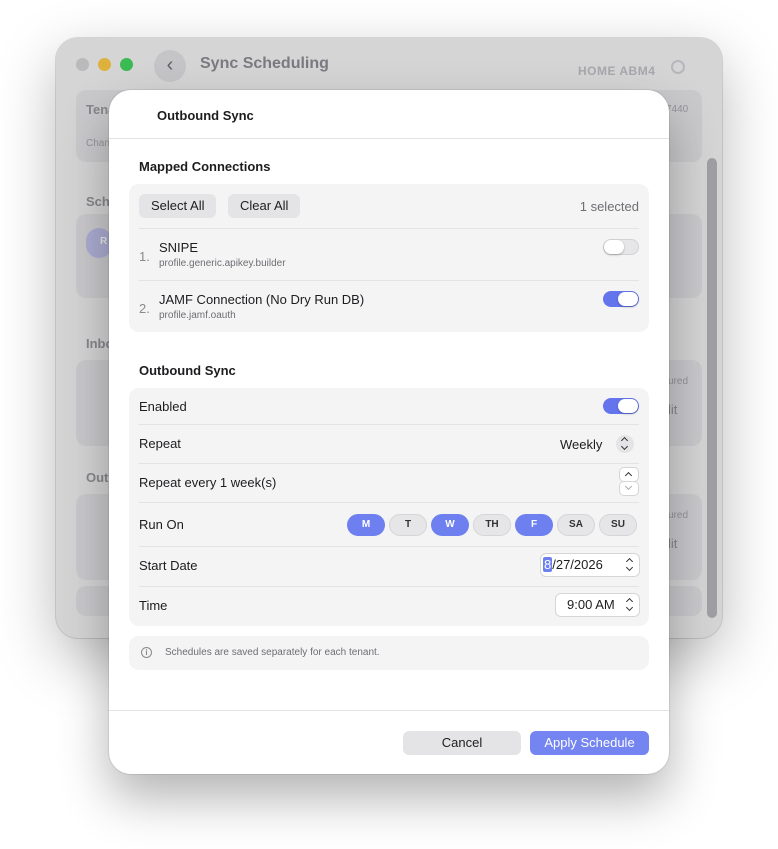 The height and width of the screenshot is (849, 778). What do you see at coordinates (178, 206) in the screenshot?
I see `select-all-button: Select All` at bounding box center [178, 206].